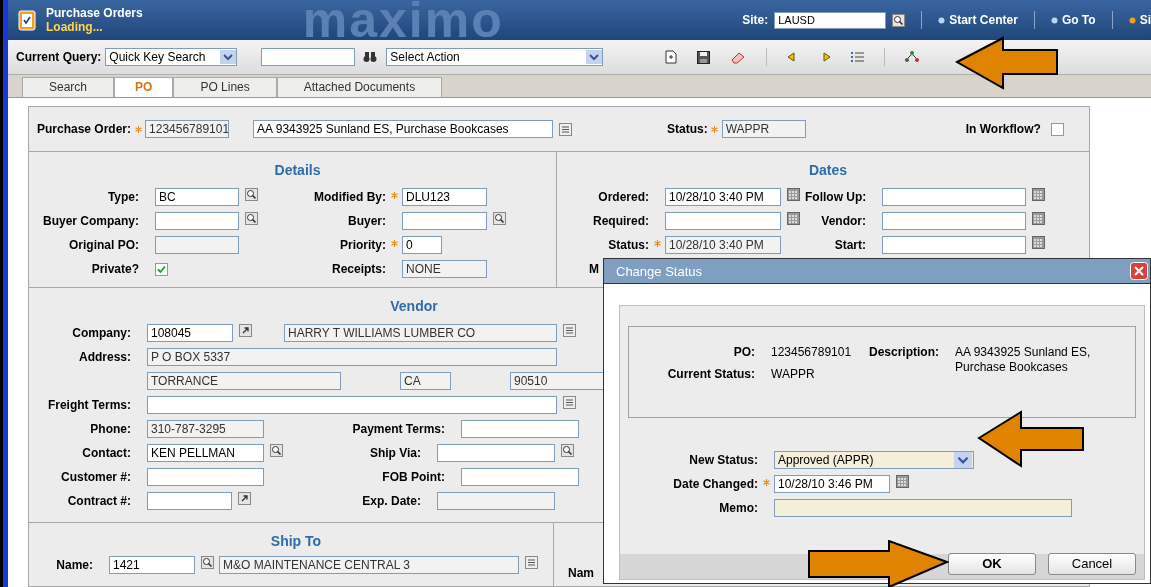  What do you see at coordinates (738, 57) in the screenshot?
I see `eraser-icon` at bounding box center [738, 57].